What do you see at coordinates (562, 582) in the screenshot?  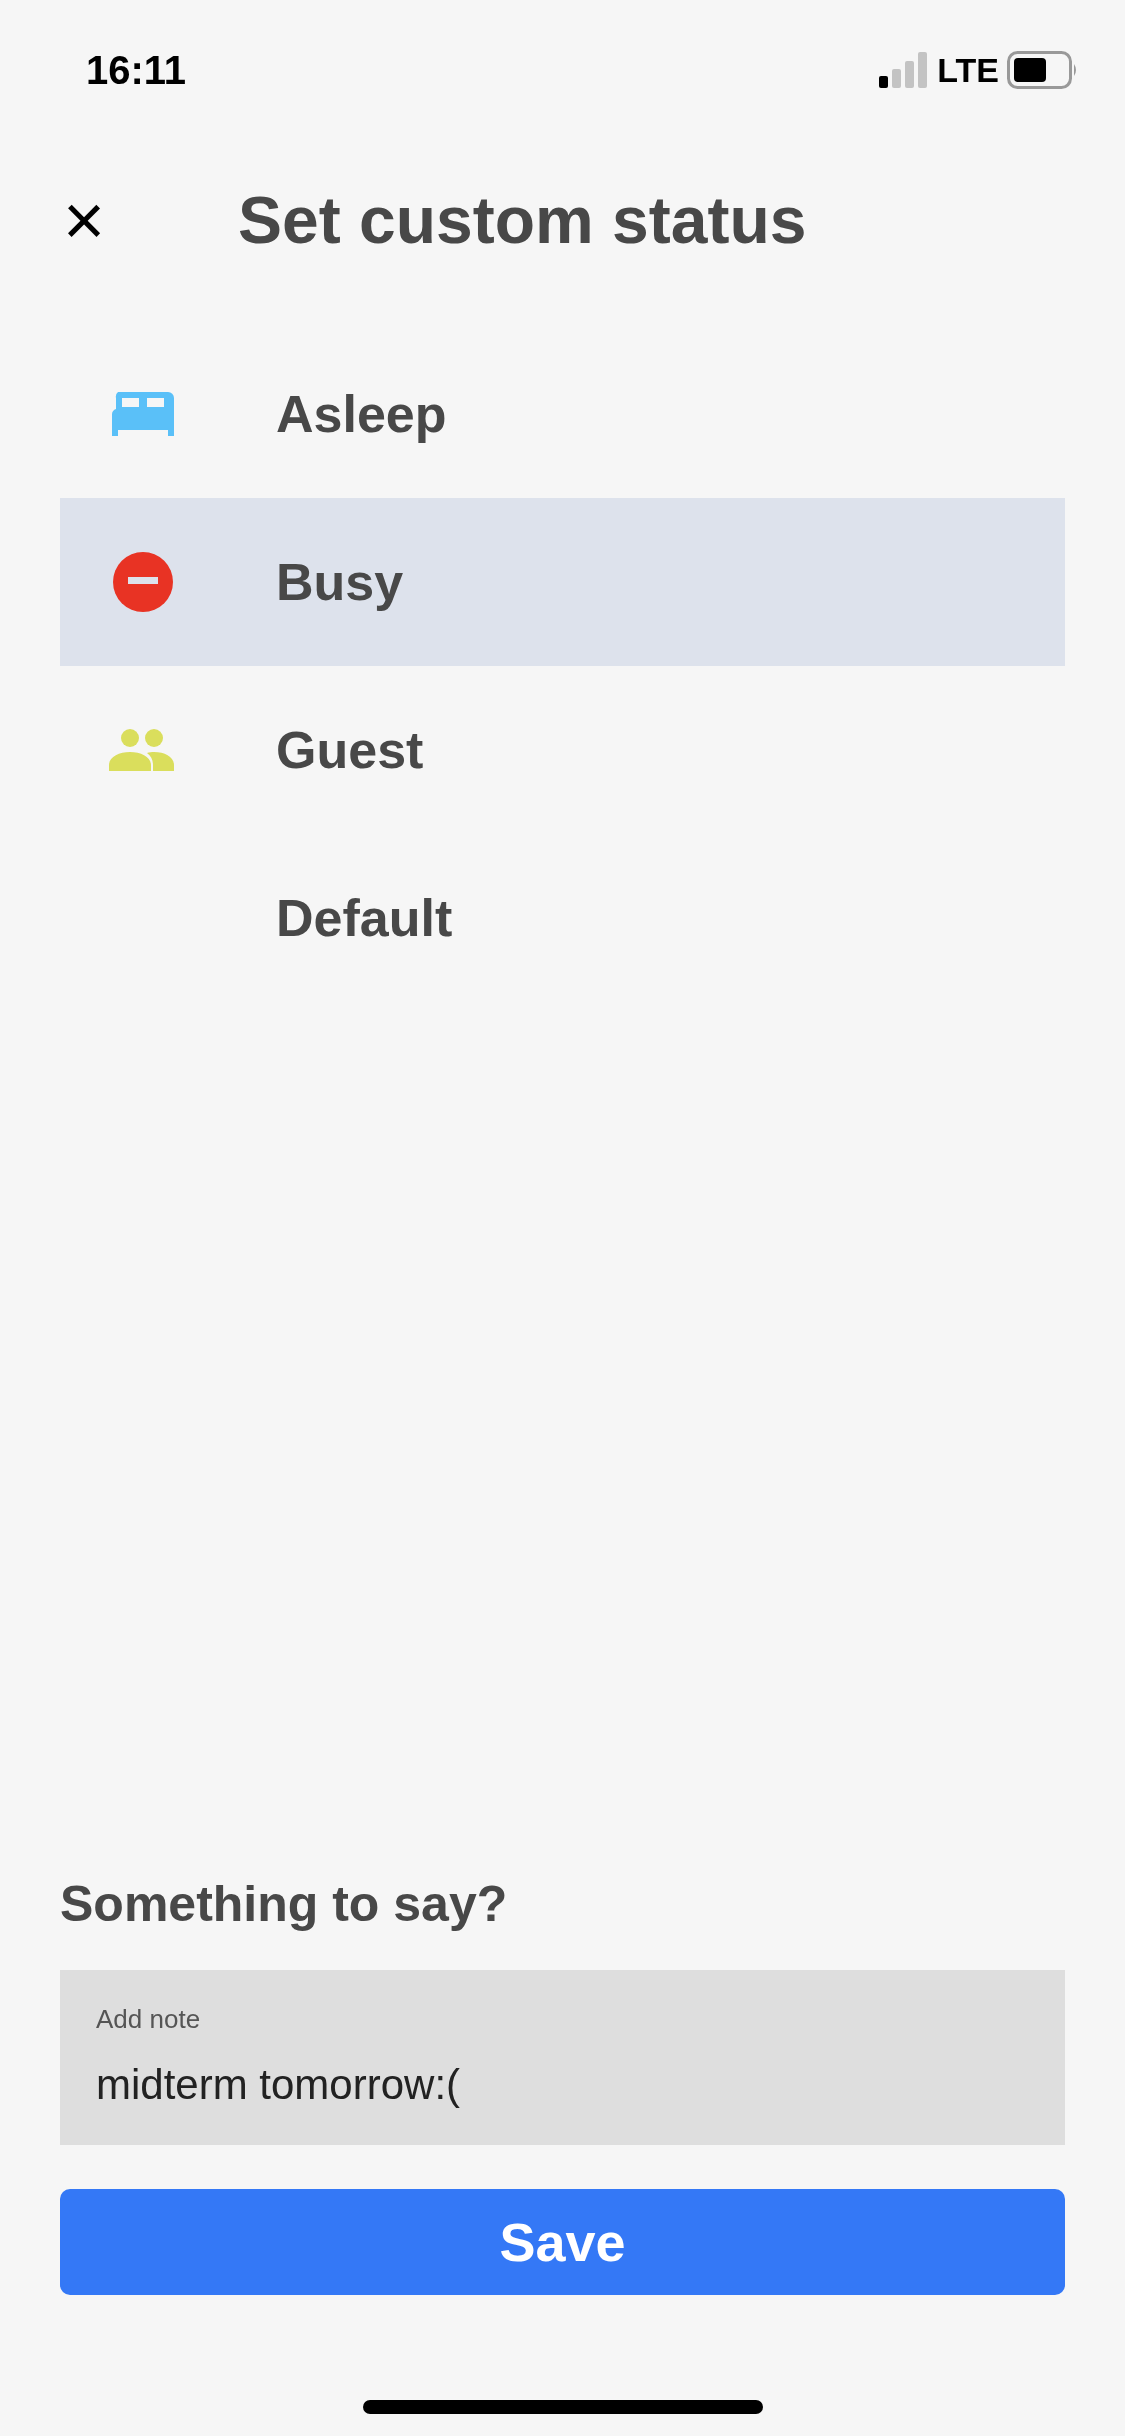 I see `status-option: Busy` at bounding box center [562, 582].